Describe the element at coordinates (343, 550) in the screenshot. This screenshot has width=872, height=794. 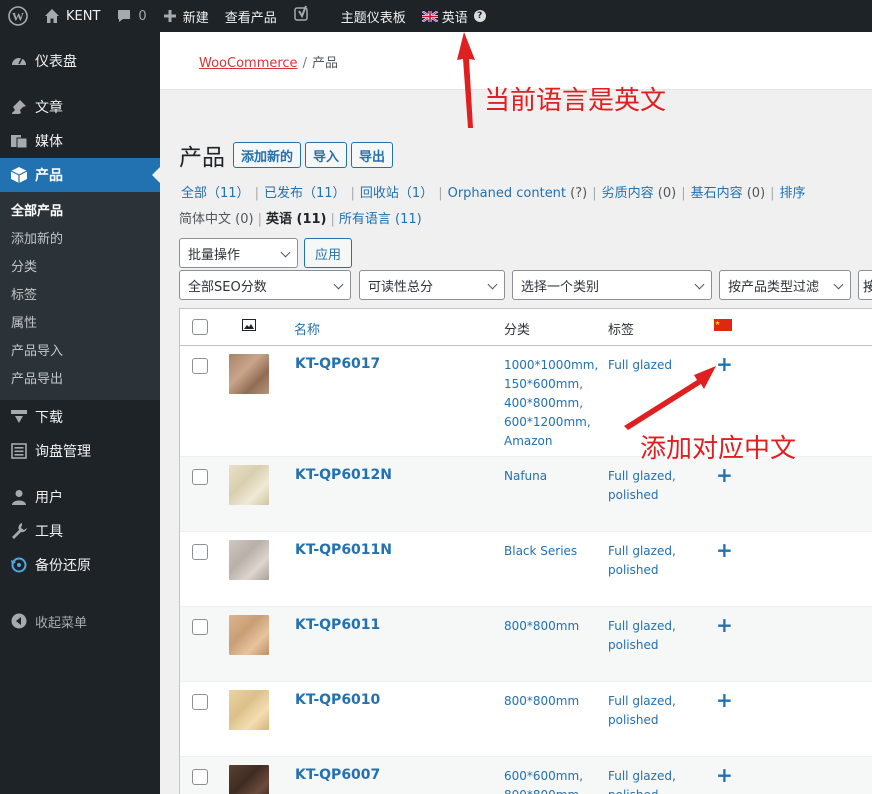
I see `product-name-link: KT-QP6011N` at that location.